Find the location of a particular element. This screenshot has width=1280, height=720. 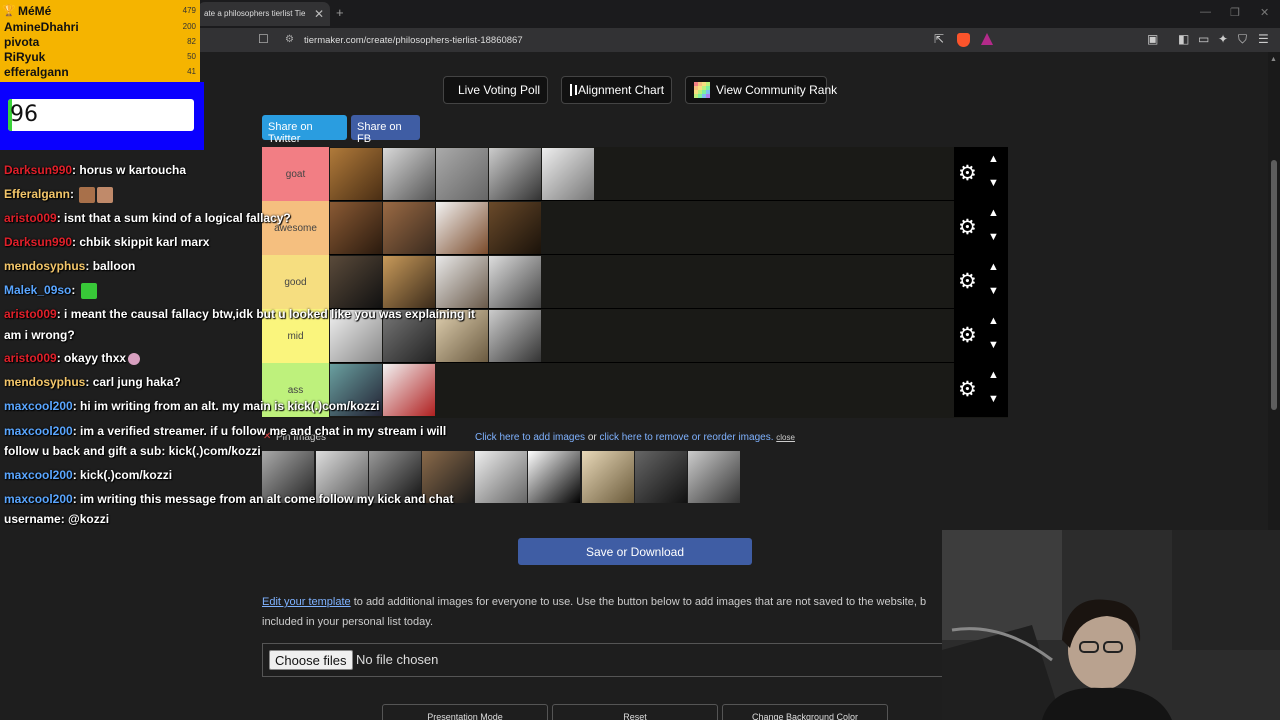

tab-close-icon: ✕ is located at coordinates (319, 14).